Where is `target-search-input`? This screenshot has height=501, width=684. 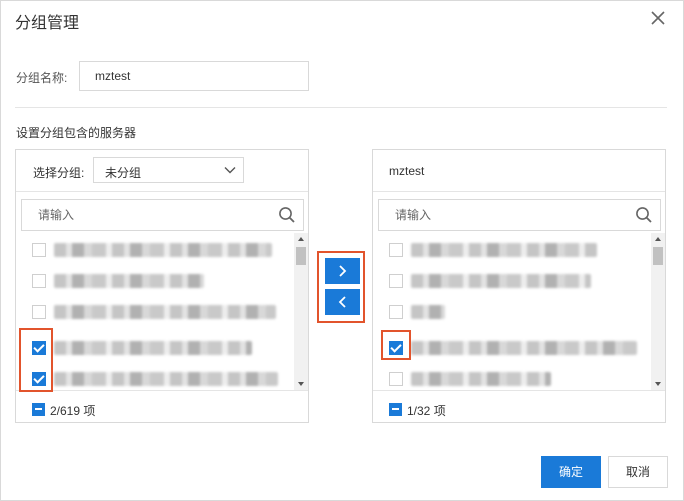 target-search-input is located at coordinates (504, 215).